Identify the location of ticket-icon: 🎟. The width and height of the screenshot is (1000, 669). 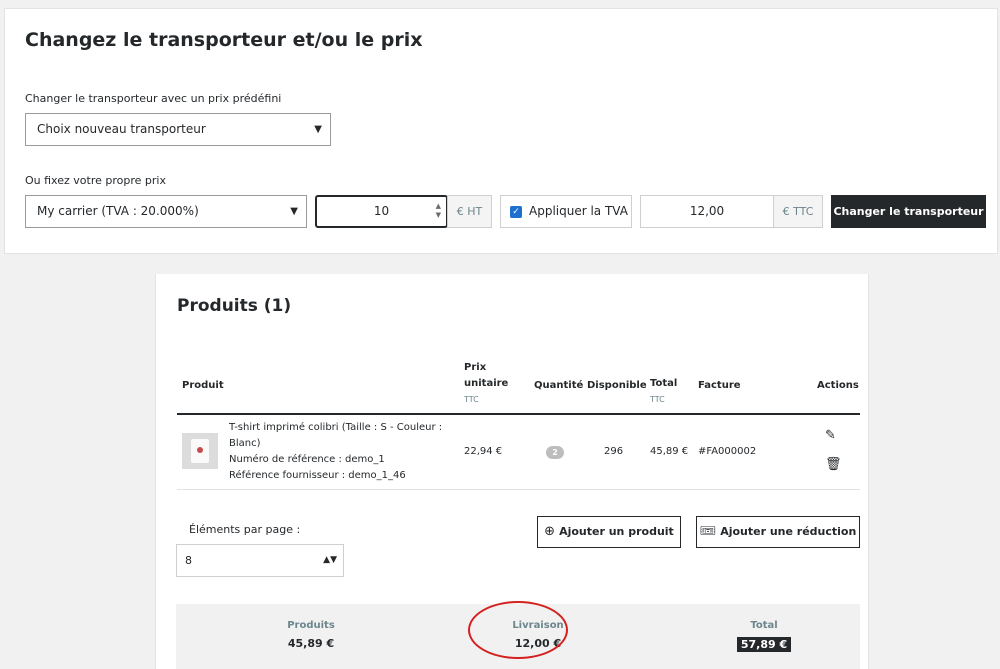
(708, 531).